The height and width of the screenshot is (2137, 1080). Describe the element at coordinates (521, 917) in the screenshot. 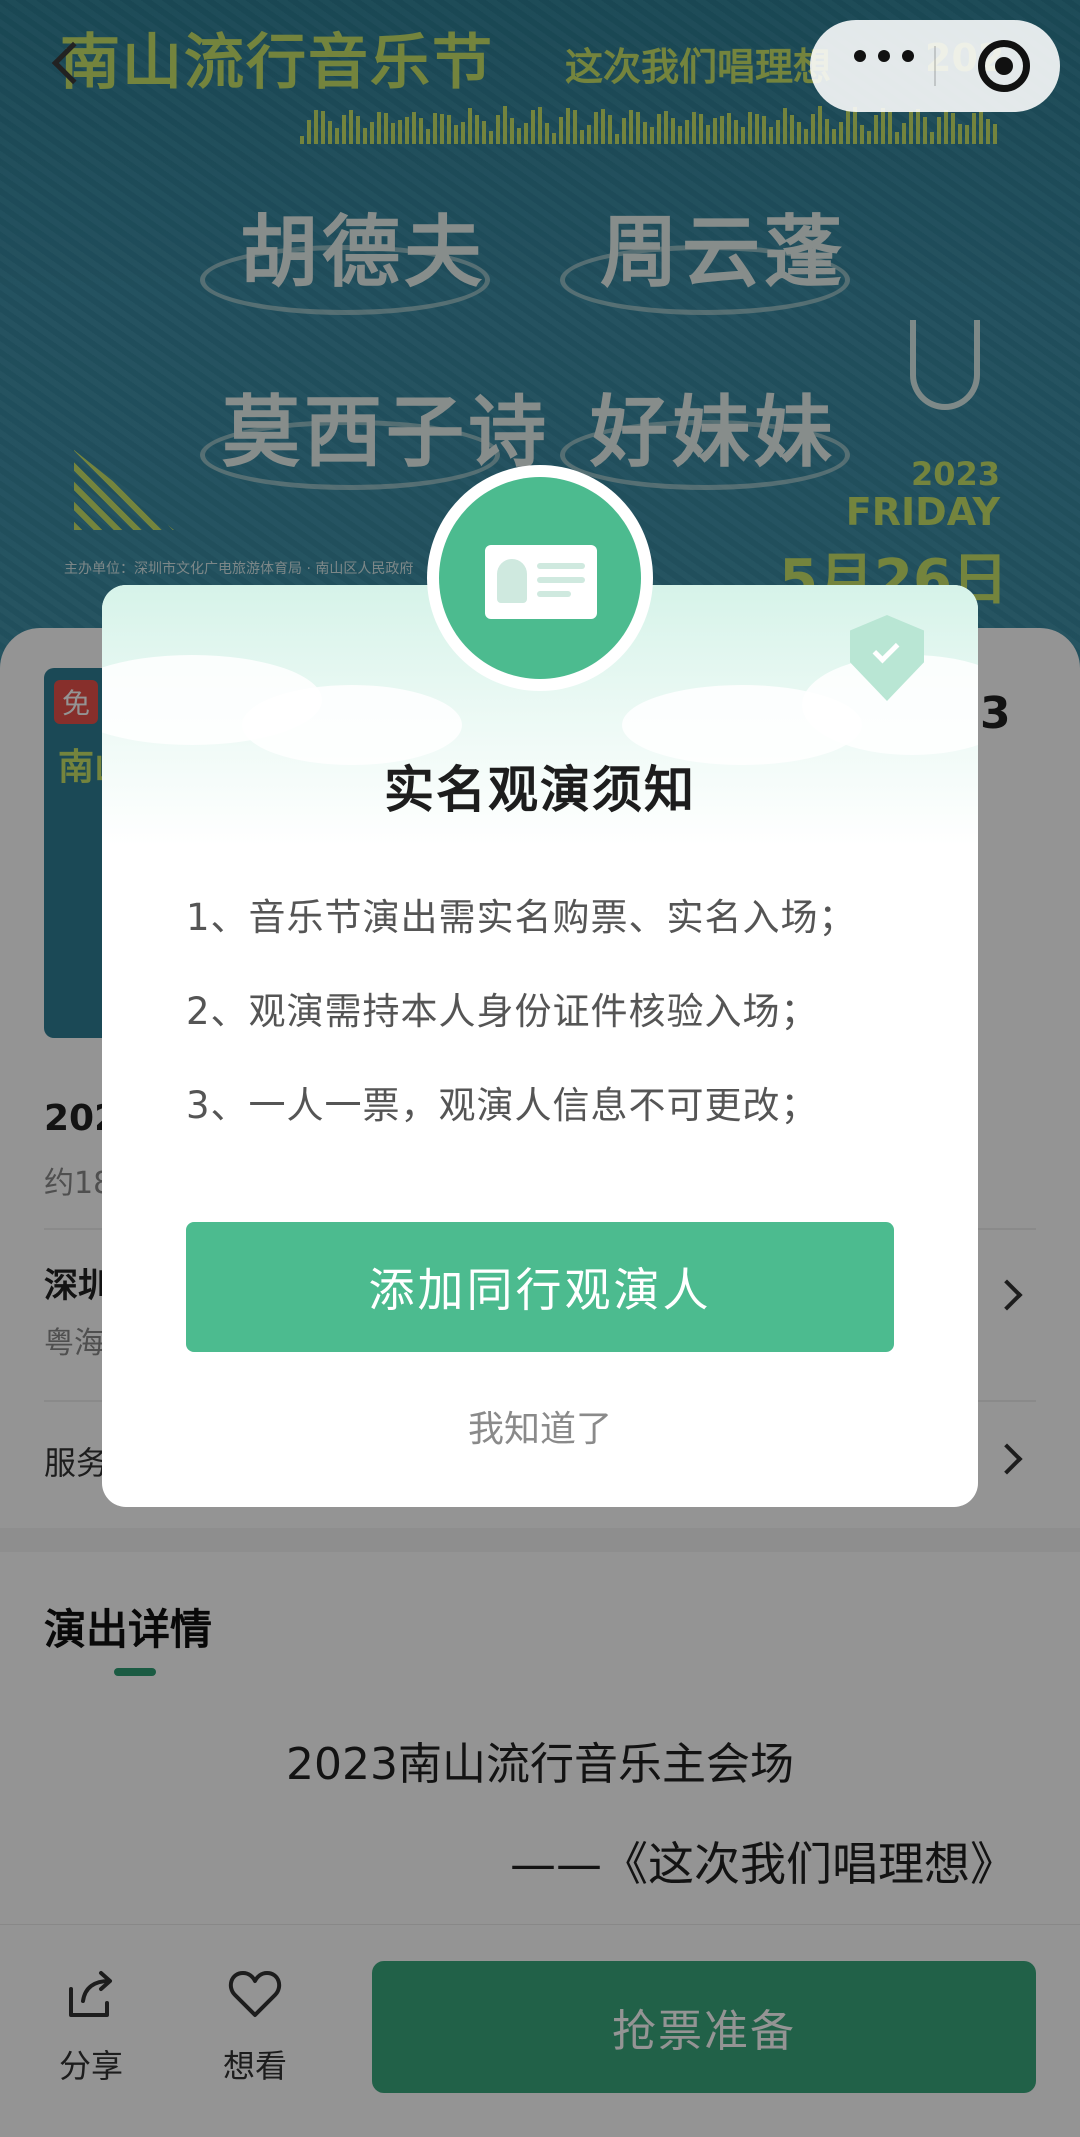

I see `rule-item: 1、音乐节演出需实名购票、实名入场；` at that location.